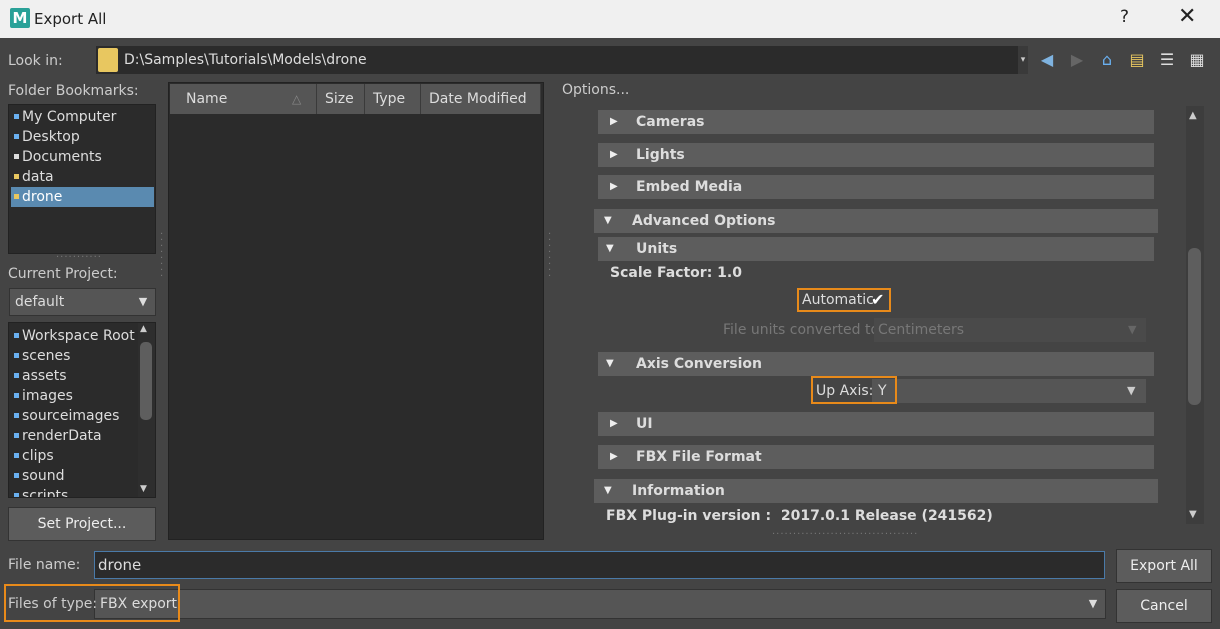  I want to click on current-project-label: Current Project:, so click(63, 274).